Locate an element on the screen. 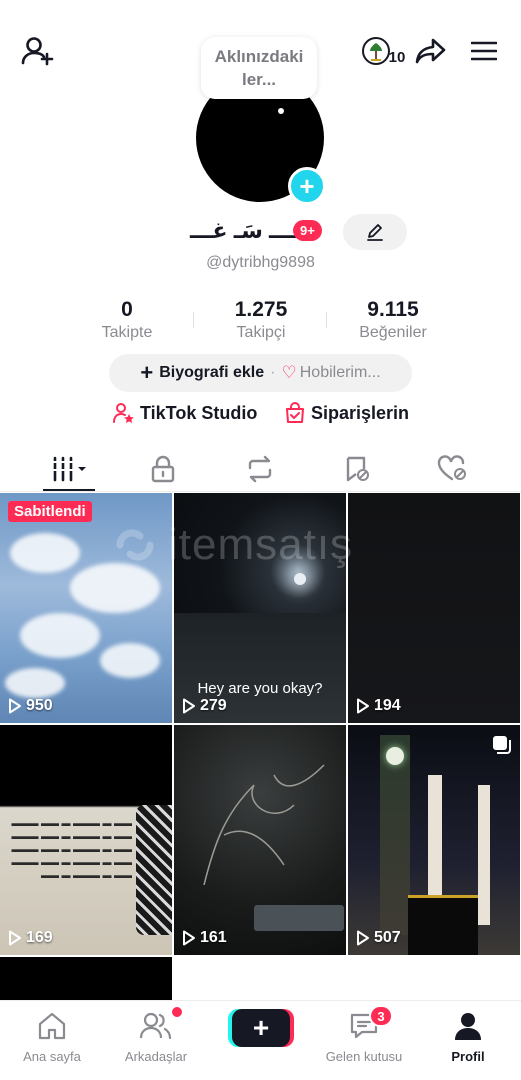 Image resolution: width=521 pixels, height=1080 pixels. video-thumbnail: 161 is located at coordinates (260, 840).